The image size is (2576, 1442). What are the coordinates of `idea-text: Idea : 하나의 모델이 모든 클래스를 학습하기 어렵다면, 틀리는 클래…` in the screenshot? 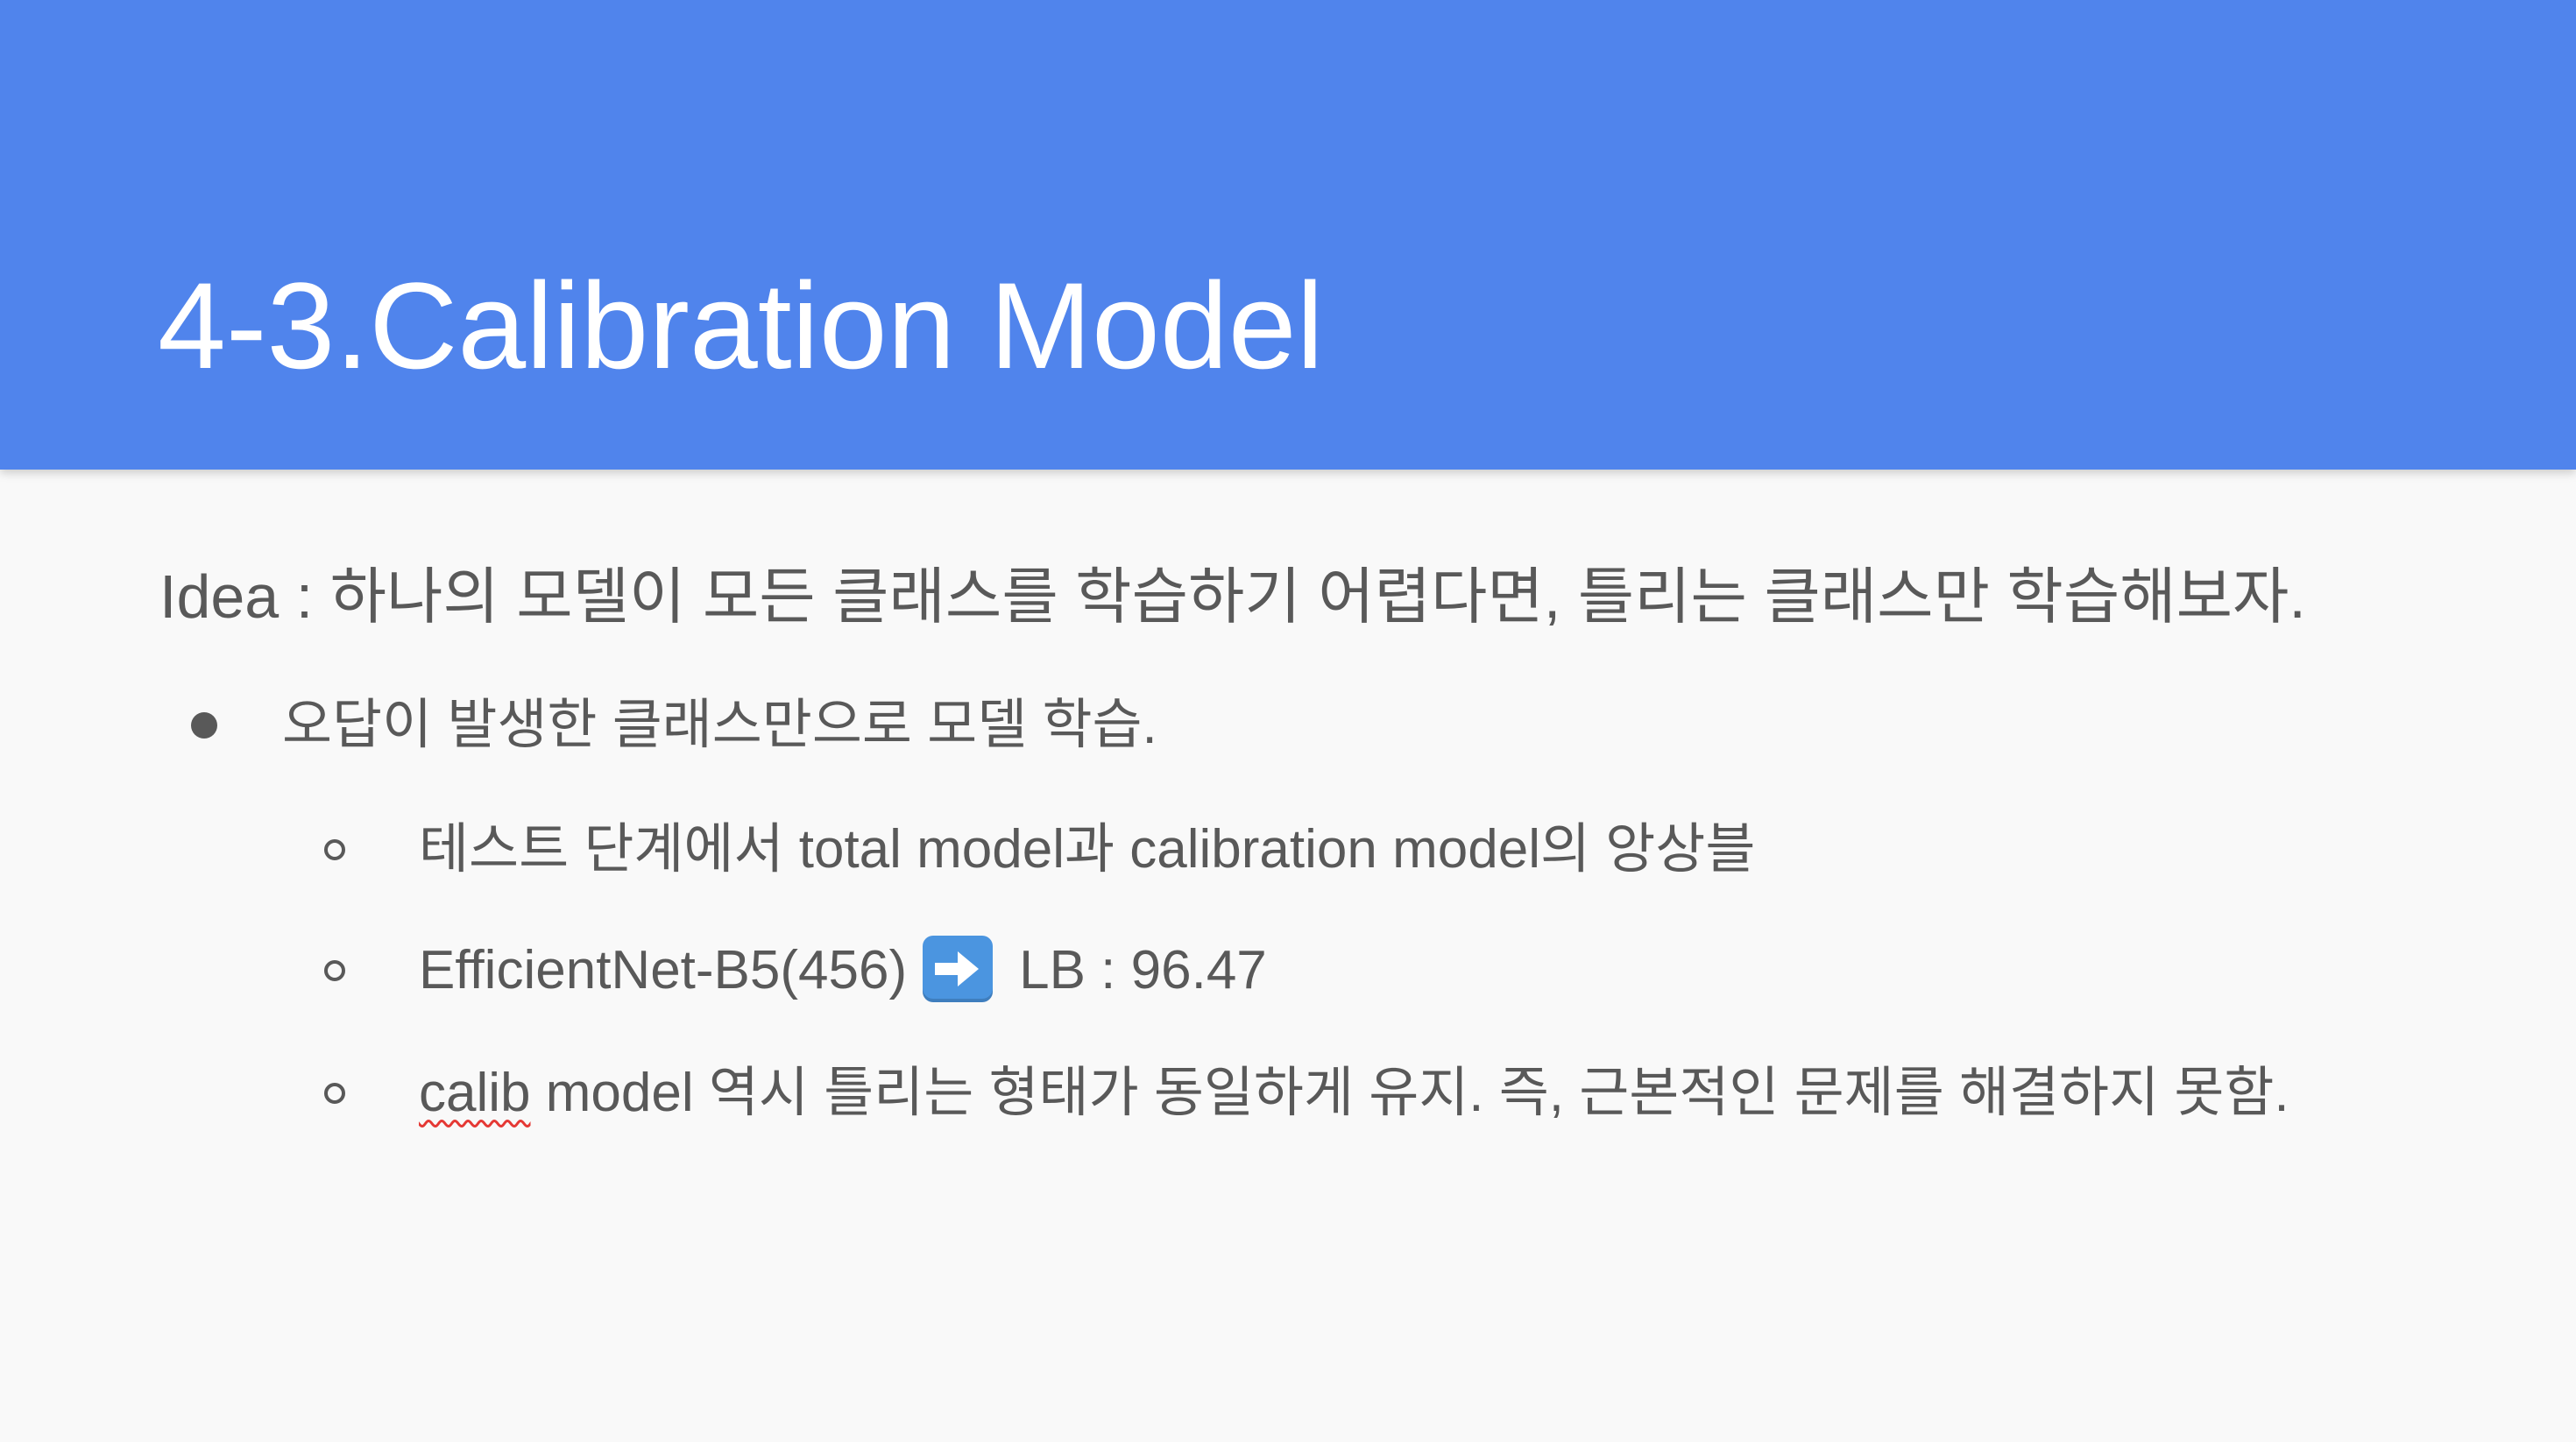 It's located at (1232, 596).